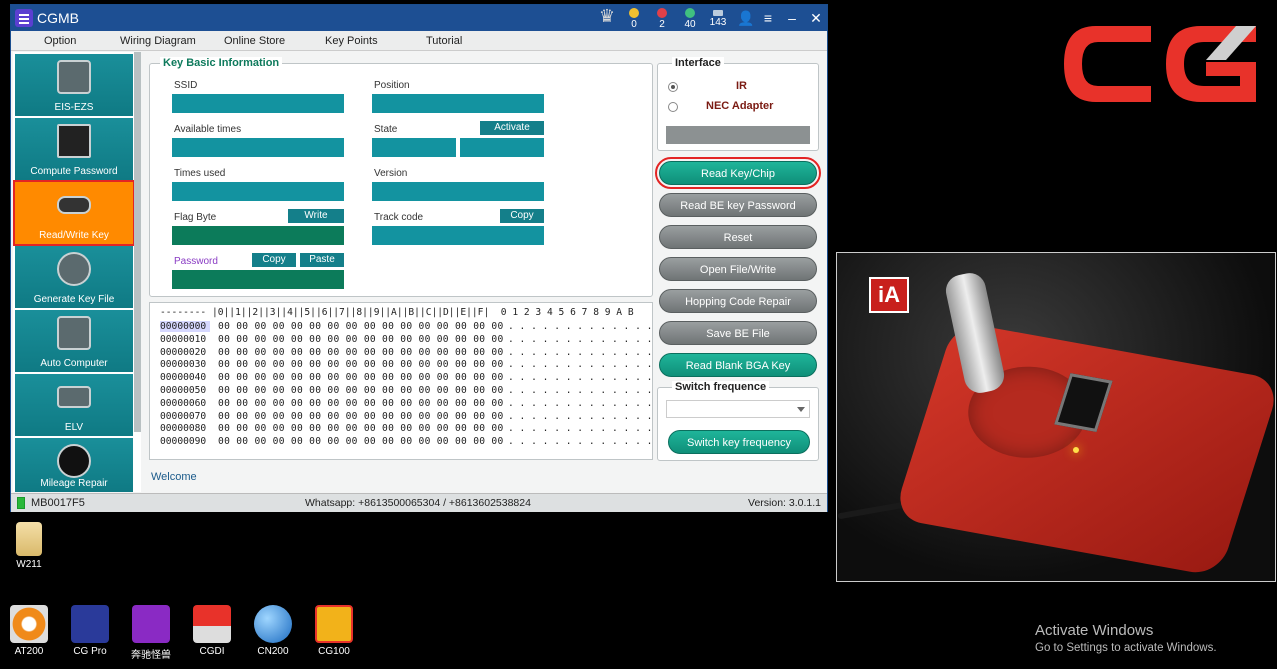 Image resolution: width=1277 pixels, height=669 pixels. Describe the element at coordinates (151, 633) in the screenshot. I see `taskbar-benz-monster: 奔驰怪兽` at that location.